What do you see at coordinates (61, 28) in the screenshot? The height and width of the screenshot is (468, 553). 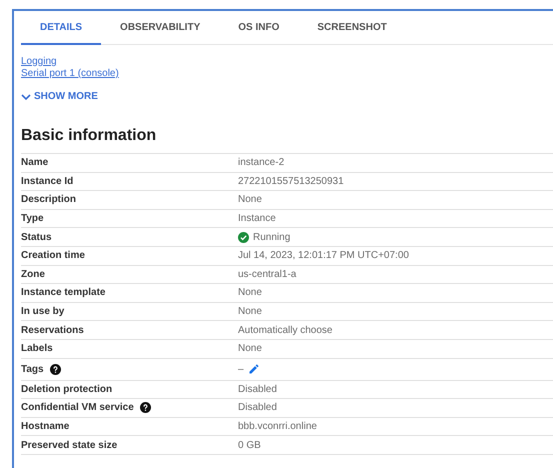 I see `tab: DETAILS` at bounding box center [61, 28].